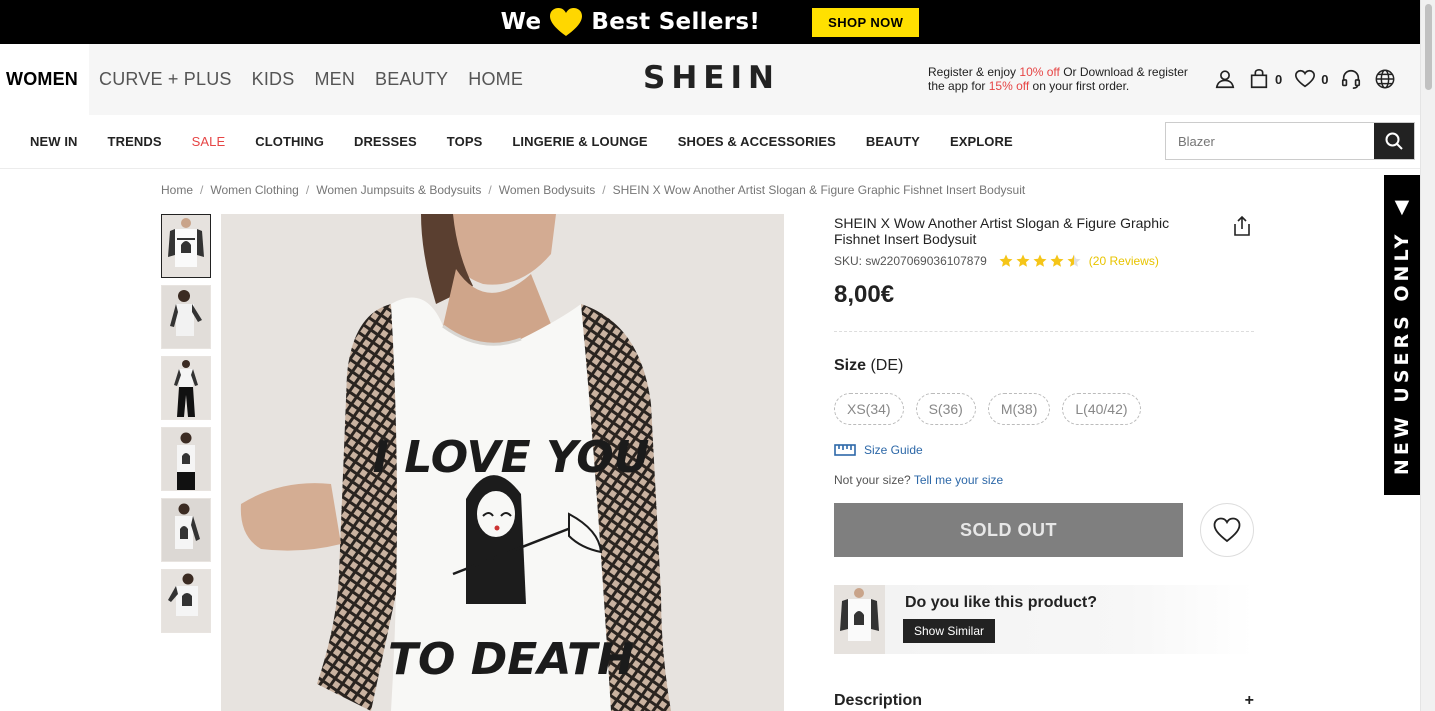 This screenshot has height=711, width=1435. Describe the element at coordinates (1019, 409) in the screenshot. I see `size-option-m: M(38)` at that location.